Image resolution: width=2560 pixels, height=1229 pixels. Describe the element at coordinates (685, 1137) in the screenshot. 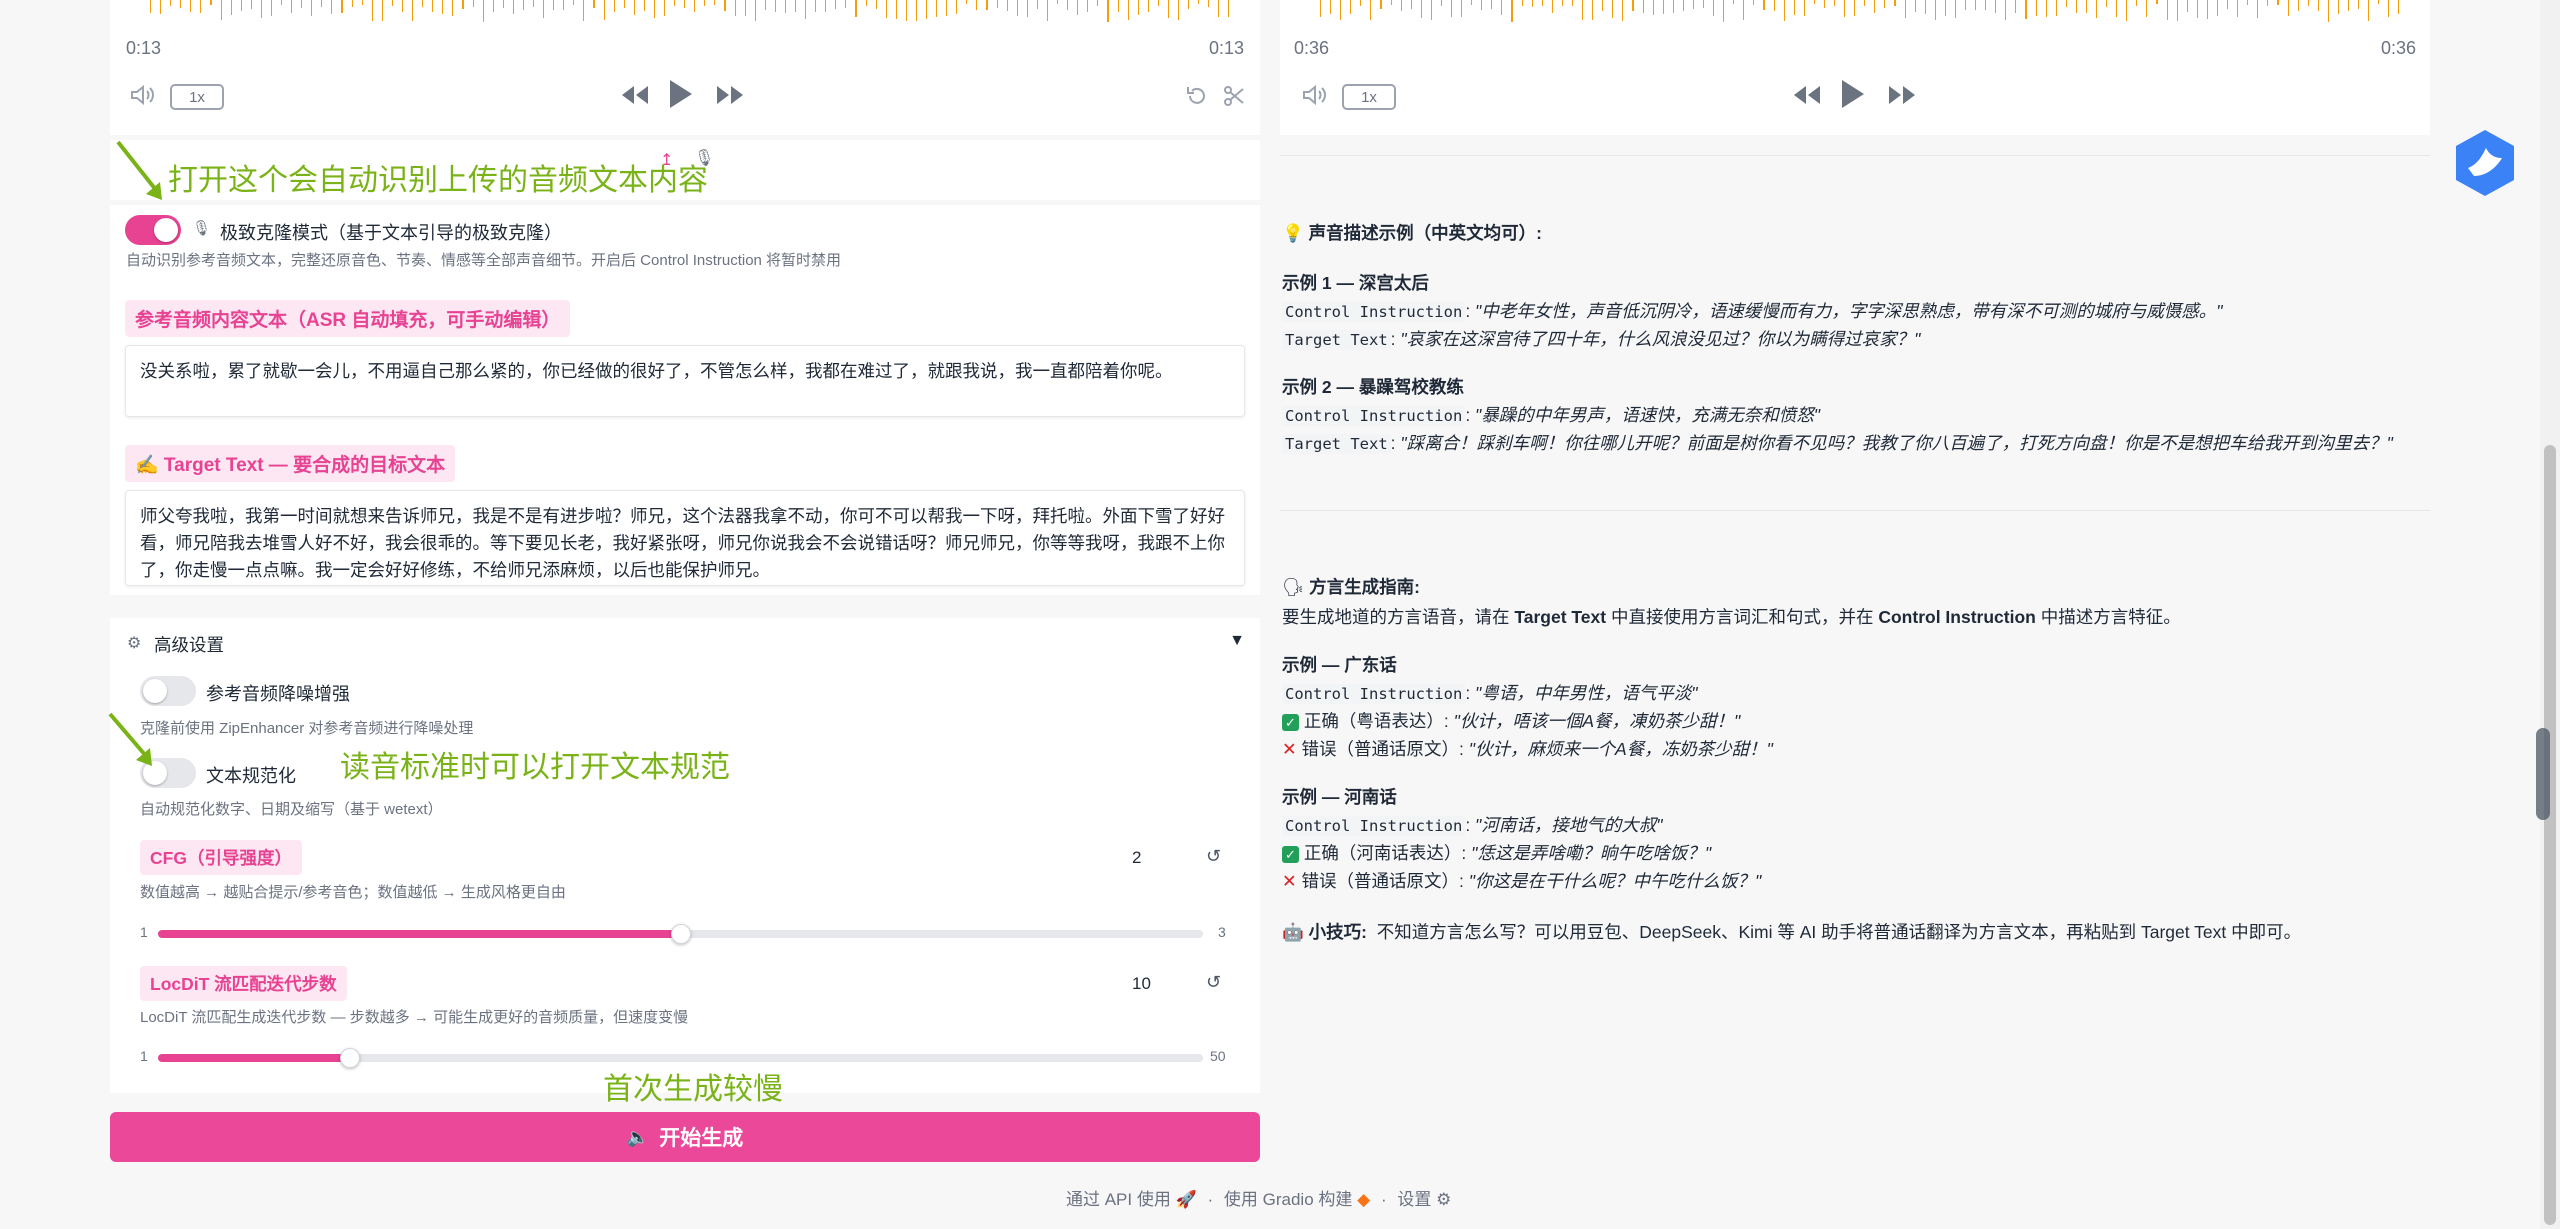

I see `start-generate-button: 🔈 开始生成` at that location.